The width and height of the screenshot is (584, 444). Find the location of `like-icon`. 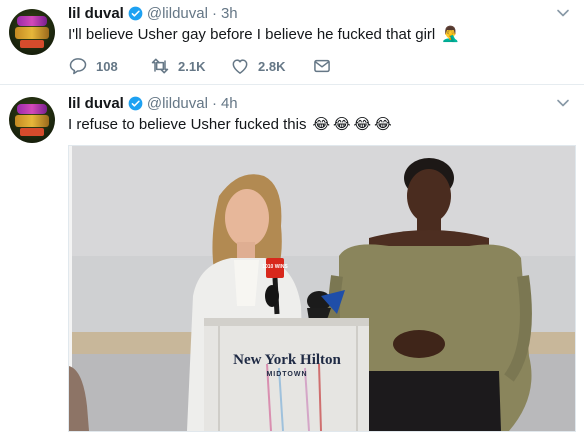

like-icon is located at coordinates (240, 66).